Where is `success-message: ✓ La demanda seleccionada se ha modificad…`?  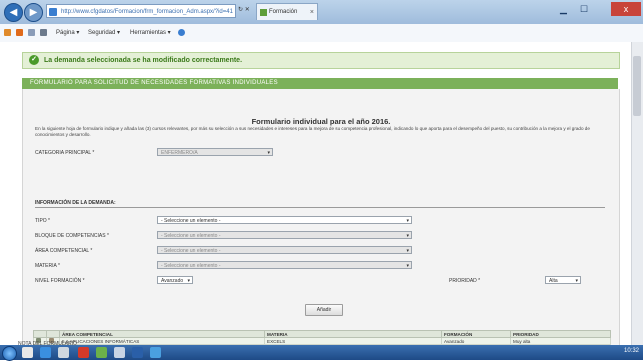
success-message: ✓ La demanda seleccionada se ha modificad… is located at coordinates (321, 60).